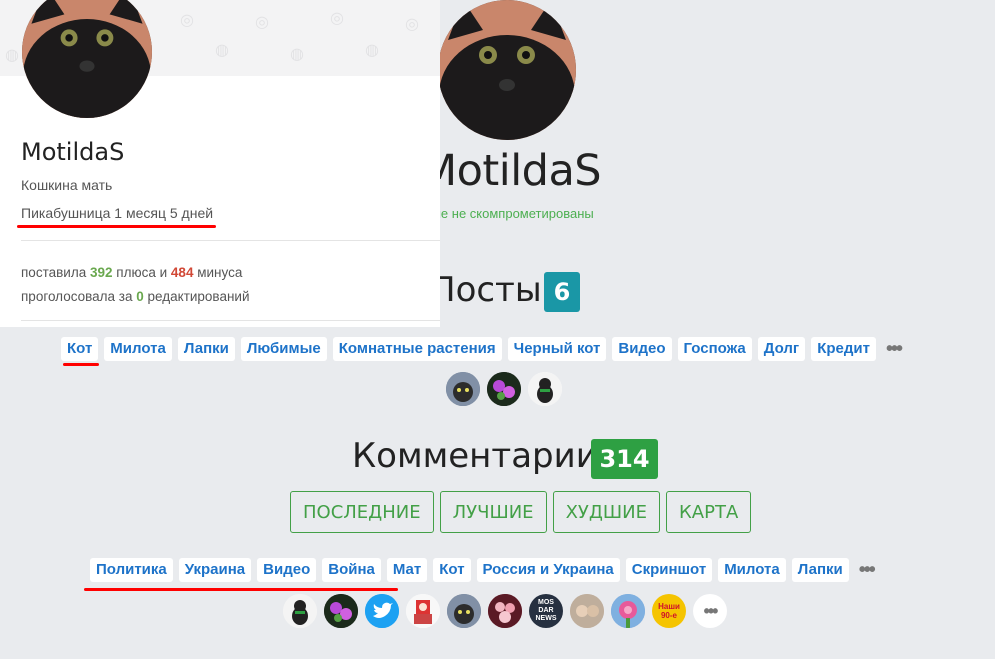 Image resolution: width=995 pixels, height=659 pixels. Describe the element at coordinates (892, 349) in the screenshot. I see `posts-tags-more-button: •••` at that location.